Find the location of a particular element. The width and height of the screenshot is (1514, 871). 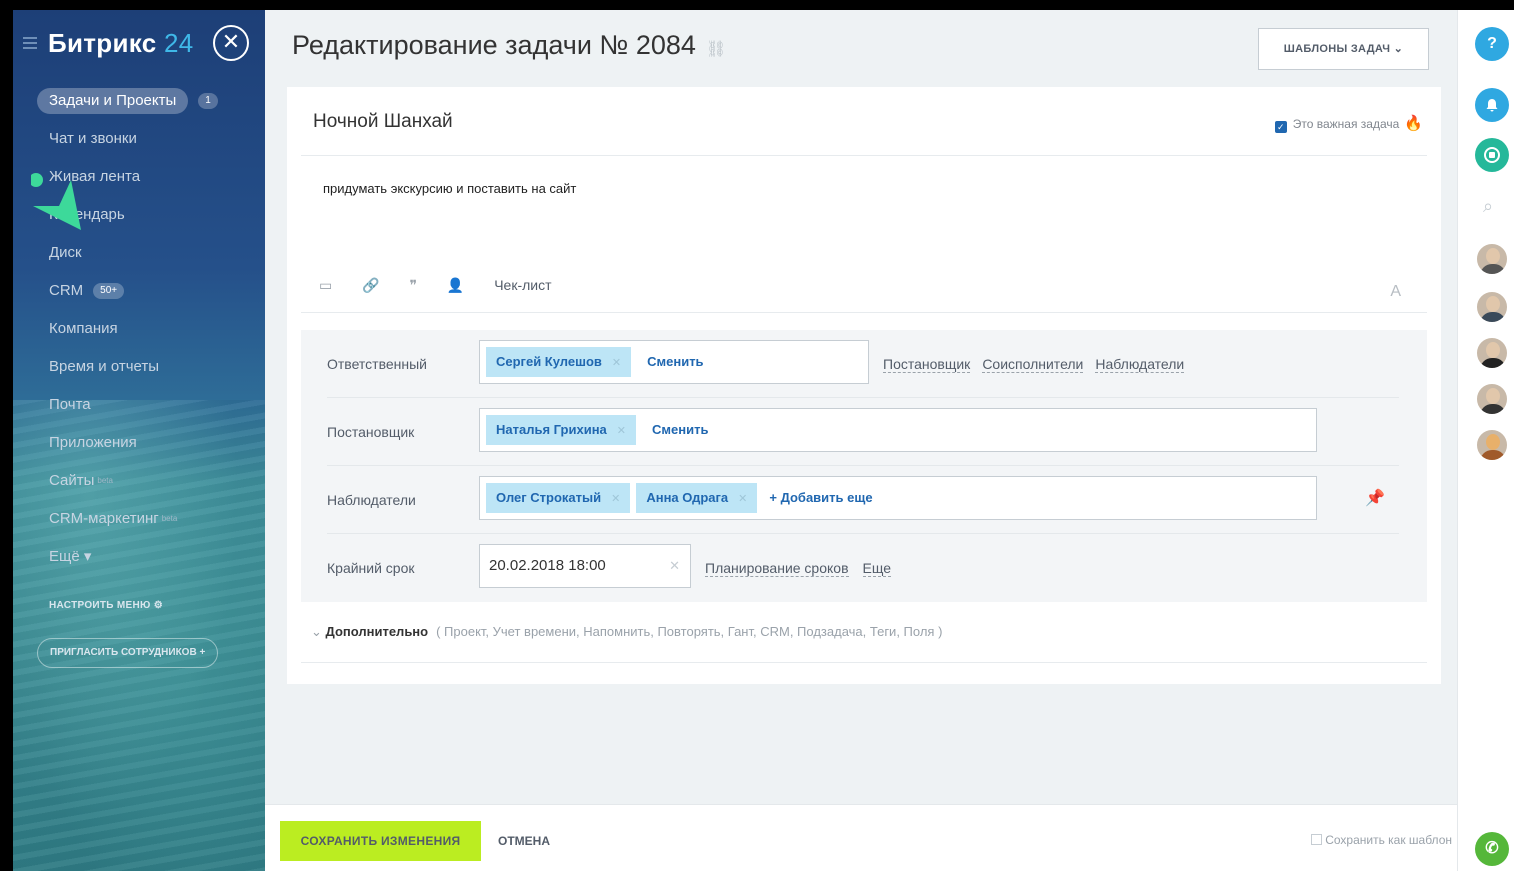

person-chip: Олег Строкатый ✕ is located at coordinates (558, 498).